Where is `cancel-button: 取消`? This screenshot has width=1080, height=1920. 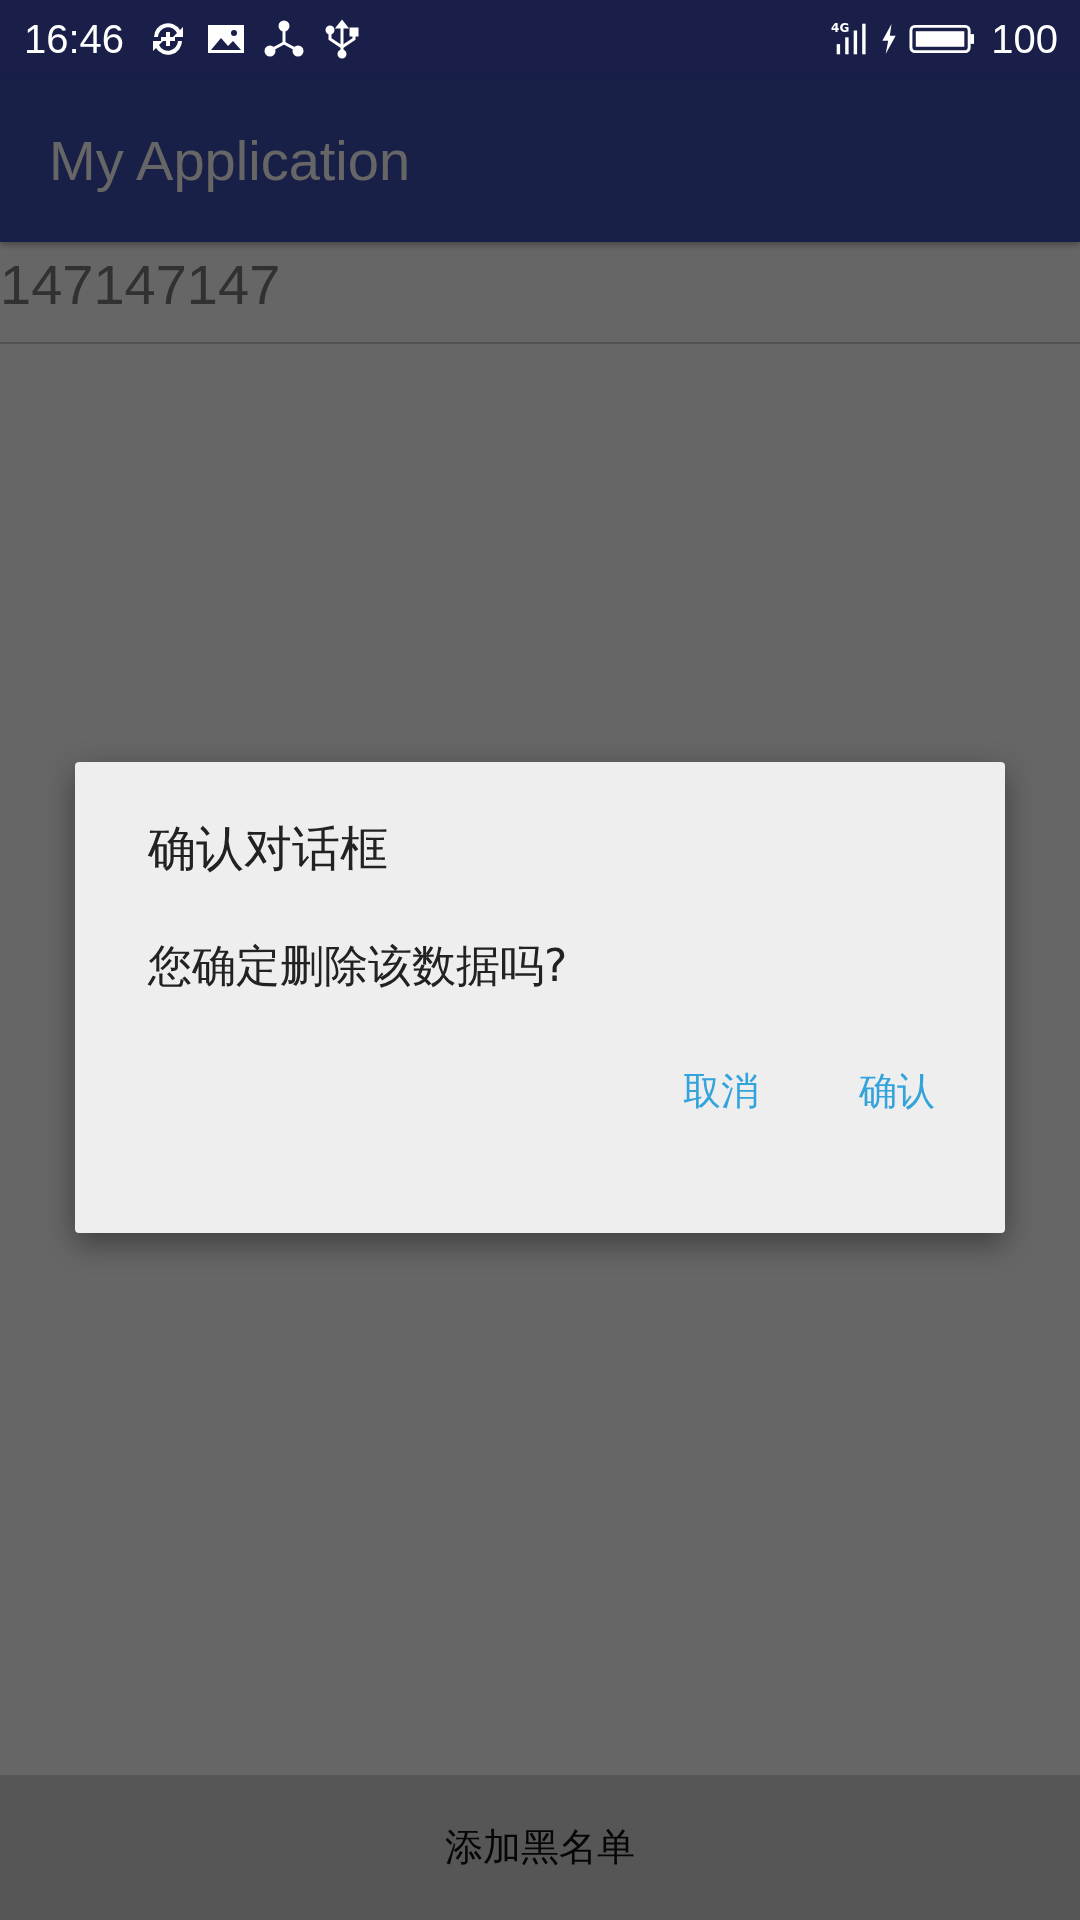
cancel-button: 取消 is located at coordinates (721, 1091).